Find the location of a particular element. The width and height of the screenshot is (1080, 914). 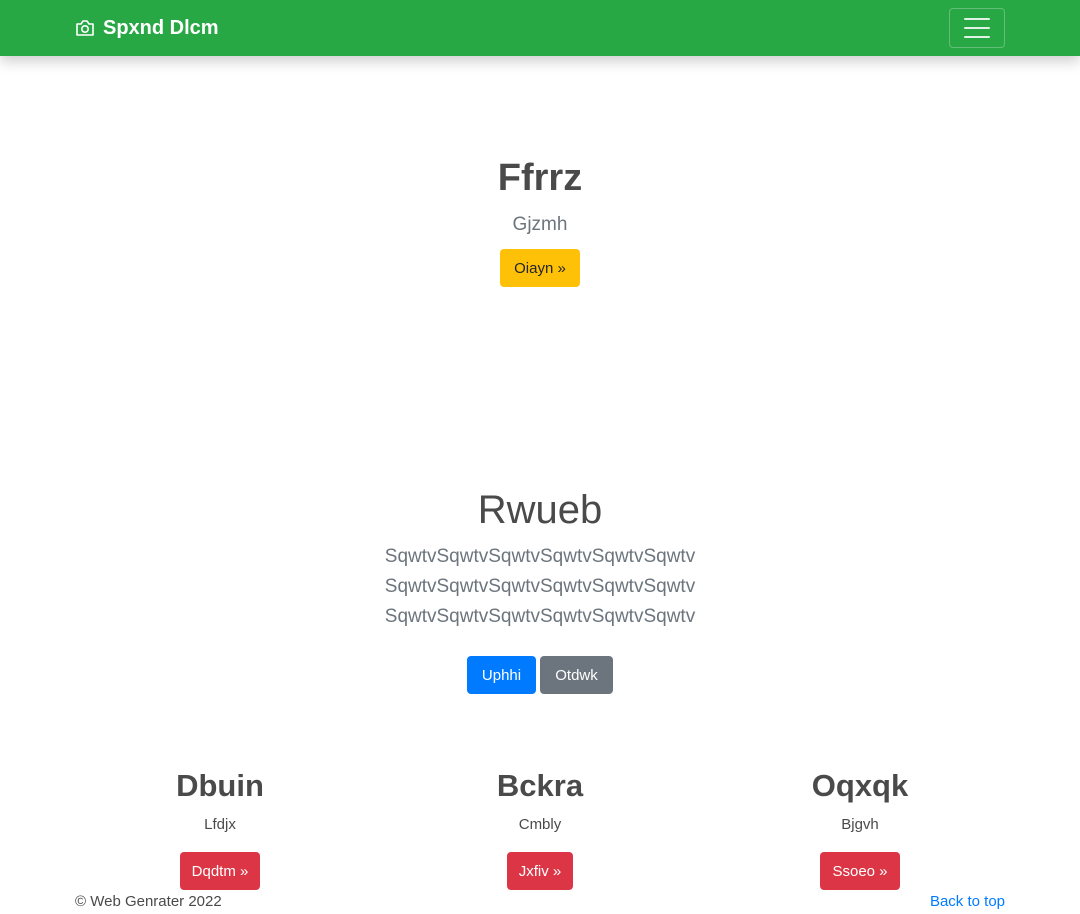

hero-section-1: Ffrrz Gjzmh Oiayn » is located at coordinates (540, 218).